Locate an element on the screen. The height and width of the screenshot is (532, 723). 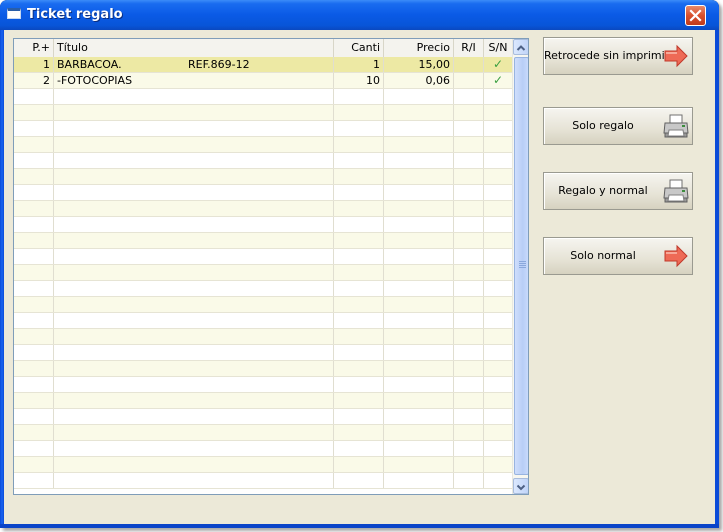
vertical-scrollbar is located at coordinates (520, 266).